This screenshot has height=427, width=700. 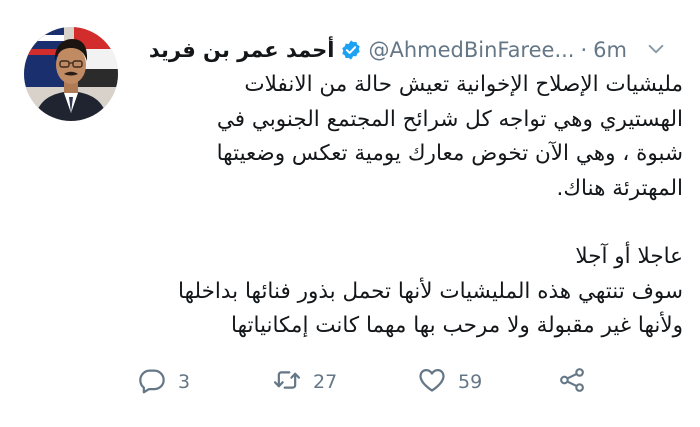 I want to click on like-button: 59, so click(x=450, y=382).